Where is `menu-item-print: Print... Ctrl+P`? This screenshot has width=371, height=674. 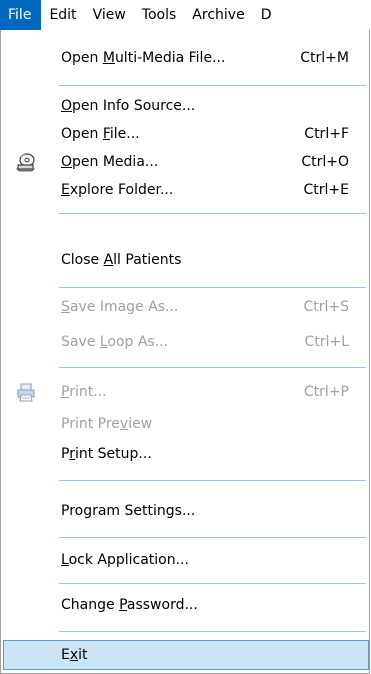 menu-item-print: Print... Ctrl+P is located at coordinates (185, 392).